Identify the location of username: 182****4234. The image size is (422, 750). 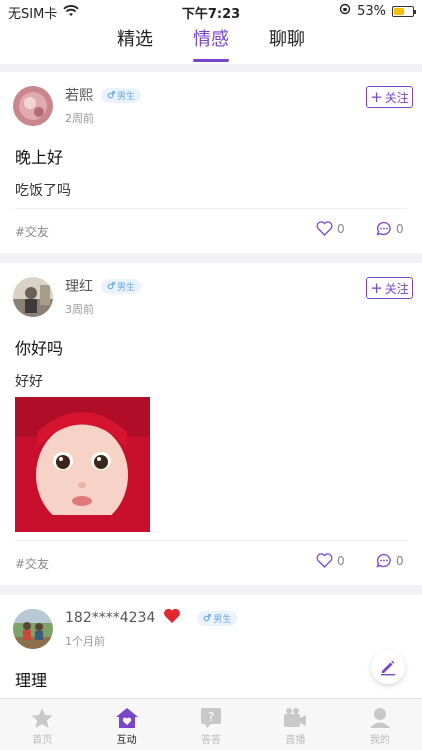
(110, 618).